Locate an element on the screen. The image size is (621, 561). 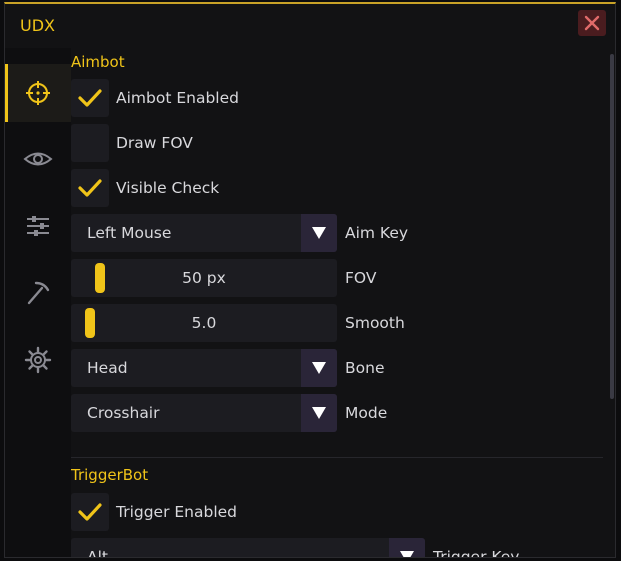
smooth-slider: 5.0 is located at coordinates (204, 323).